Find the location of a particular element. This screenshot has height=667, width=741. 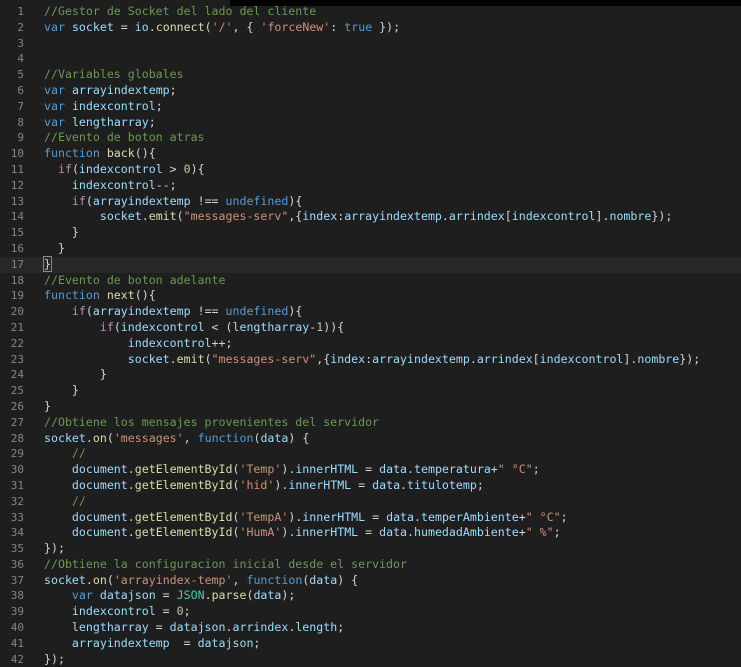

line-number: 7 is located at coordinates (20, 106).